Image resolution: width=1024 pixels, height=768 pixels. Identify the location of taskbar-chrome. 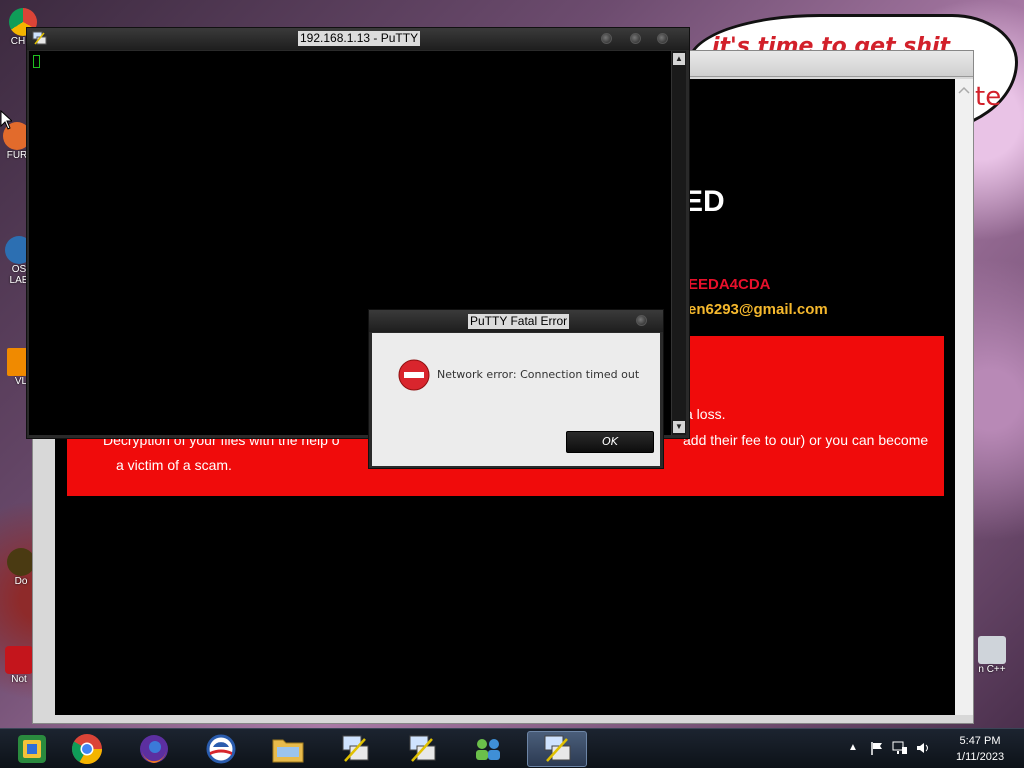
(87, 749).